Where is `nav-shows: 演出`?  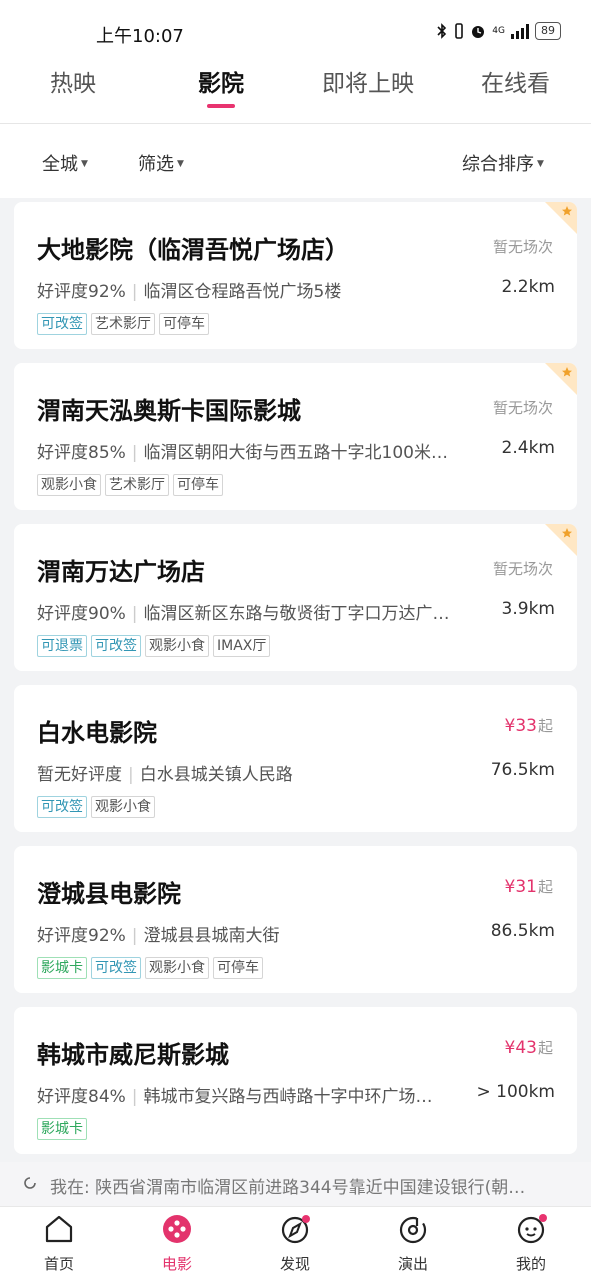 nav-shows: 演出 is located at coordinates (413, 1243).